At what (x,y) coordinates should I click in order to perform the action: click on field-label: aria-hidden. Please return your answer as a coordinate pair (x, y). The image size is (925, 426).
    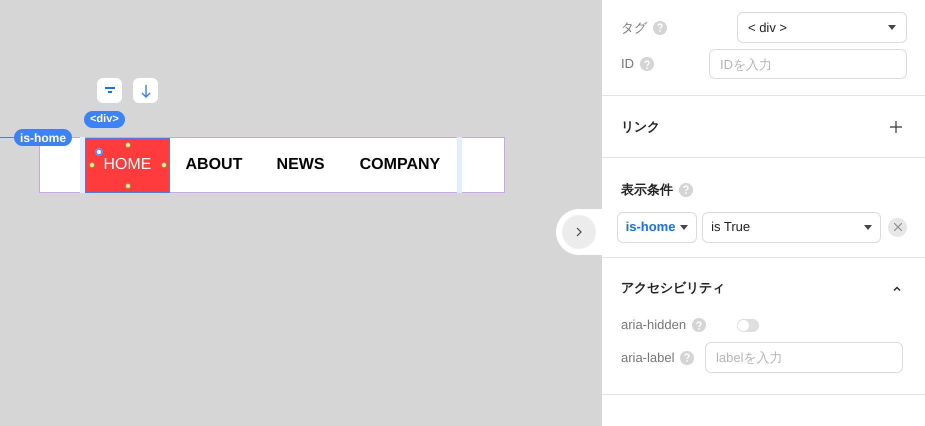
    Looking at the image, I should click on (653, 325).